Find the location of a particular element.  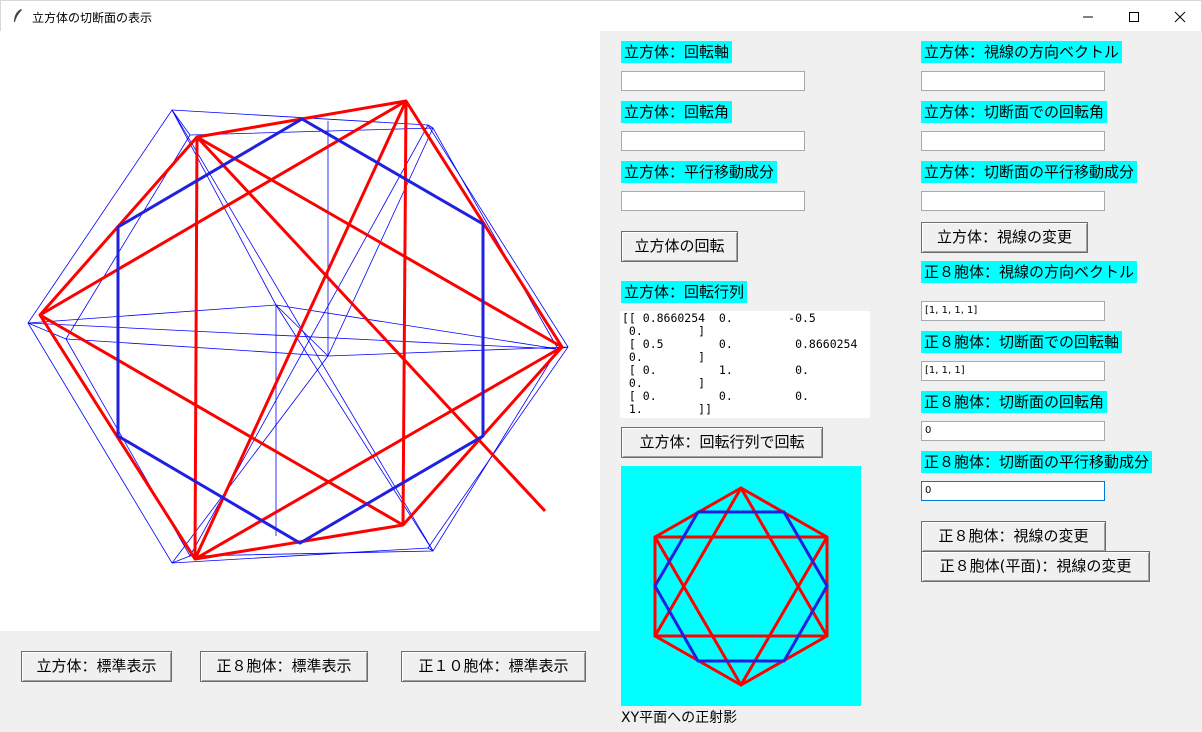

maximize-icon is located at coordinates (1134, 17).